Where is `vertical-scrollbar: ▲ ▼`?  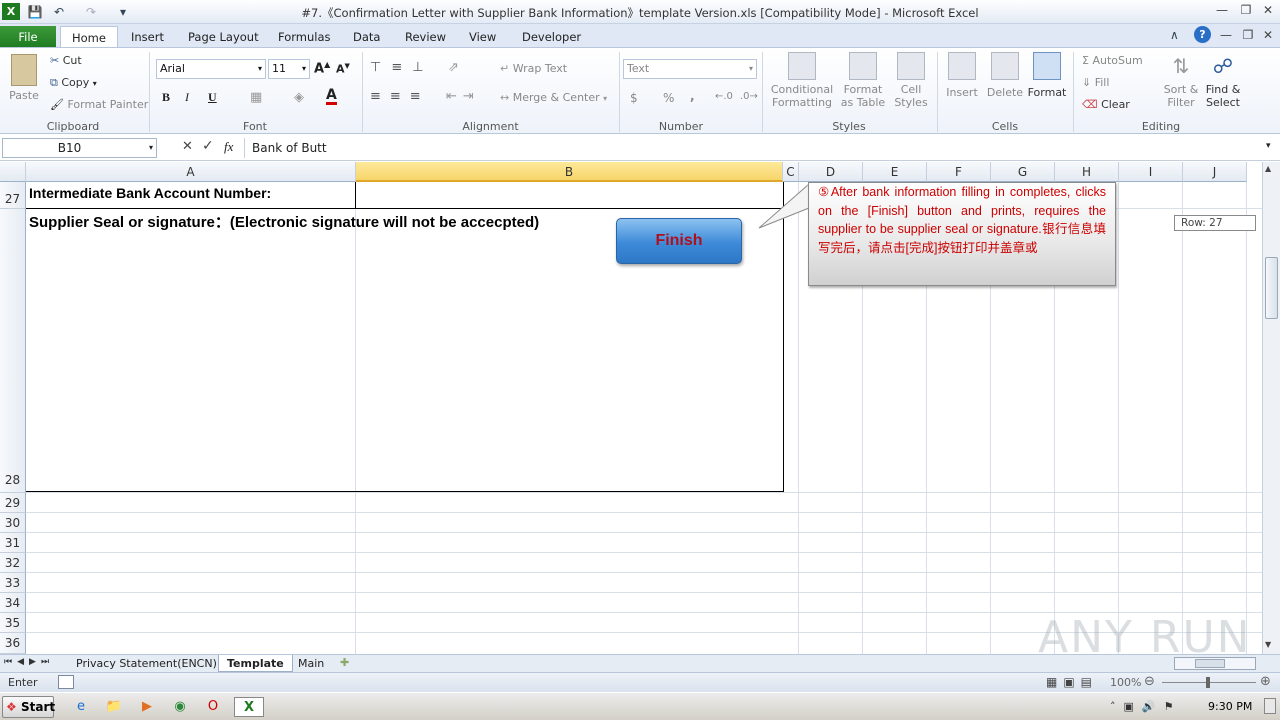
vertical-scrollbar: ▲ ▼ is located at coordinates (1271, 408).